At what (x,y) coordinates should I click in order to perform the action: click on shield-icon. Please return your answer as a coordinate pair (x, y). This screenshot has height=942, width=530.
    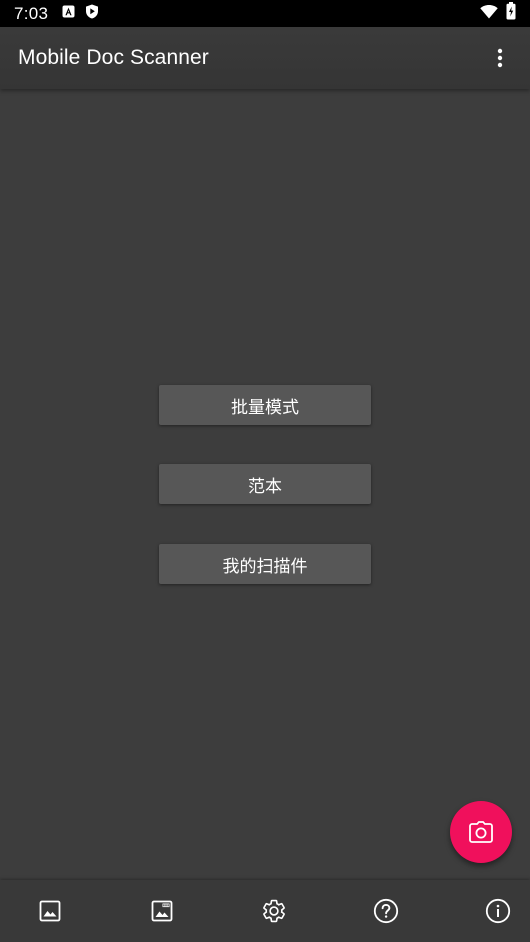
    Looking at the image, I should click on (92, 14).